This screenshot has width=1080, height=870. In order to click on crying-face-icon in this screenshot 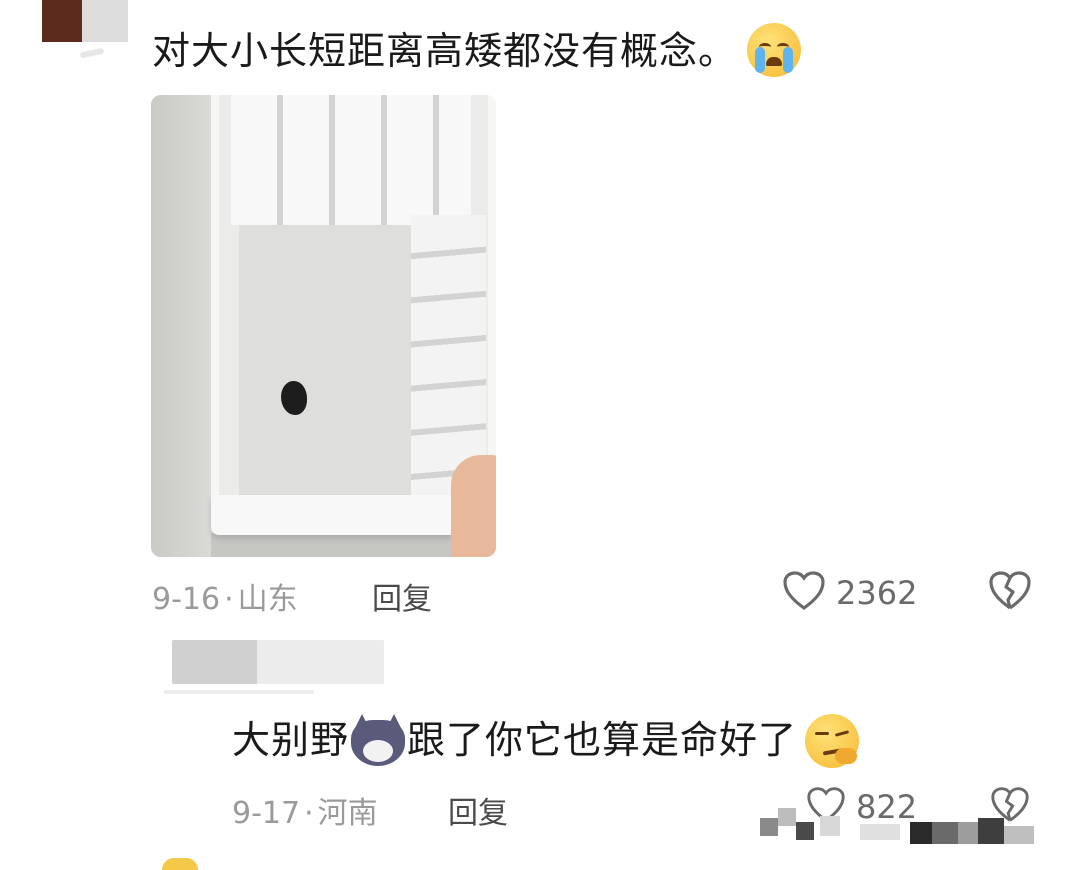, I will do `click(774, 49)`.